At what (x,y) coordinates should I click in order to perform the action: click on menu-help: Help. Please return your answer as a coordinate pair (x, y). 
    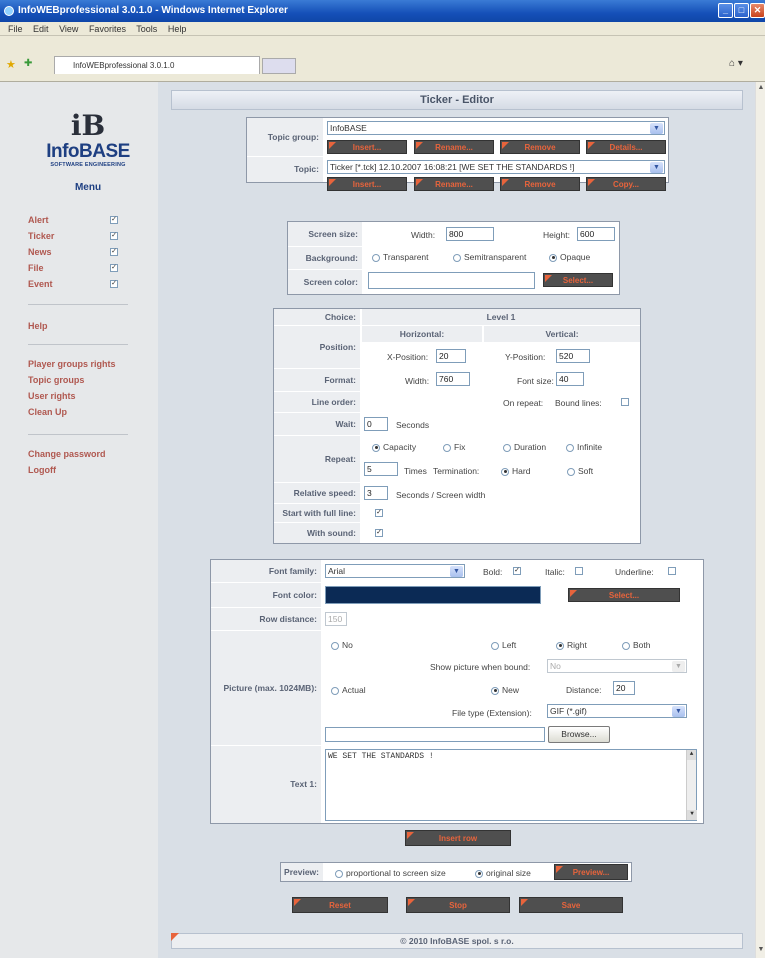
    Looking at the image, I should click on (177, 29).